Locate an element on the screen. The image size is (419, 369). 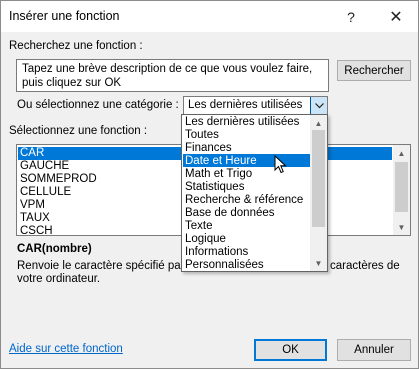
dropdown-scrollbar: ▲ ▼ is located at coordinates (318, 193).